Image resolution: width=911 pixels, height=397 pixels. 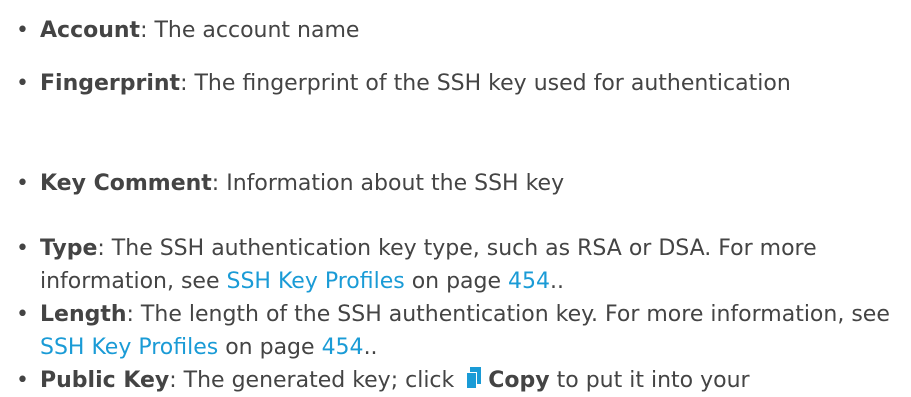 I want to click on on-page-text: on page, so click(x=270, y=347).